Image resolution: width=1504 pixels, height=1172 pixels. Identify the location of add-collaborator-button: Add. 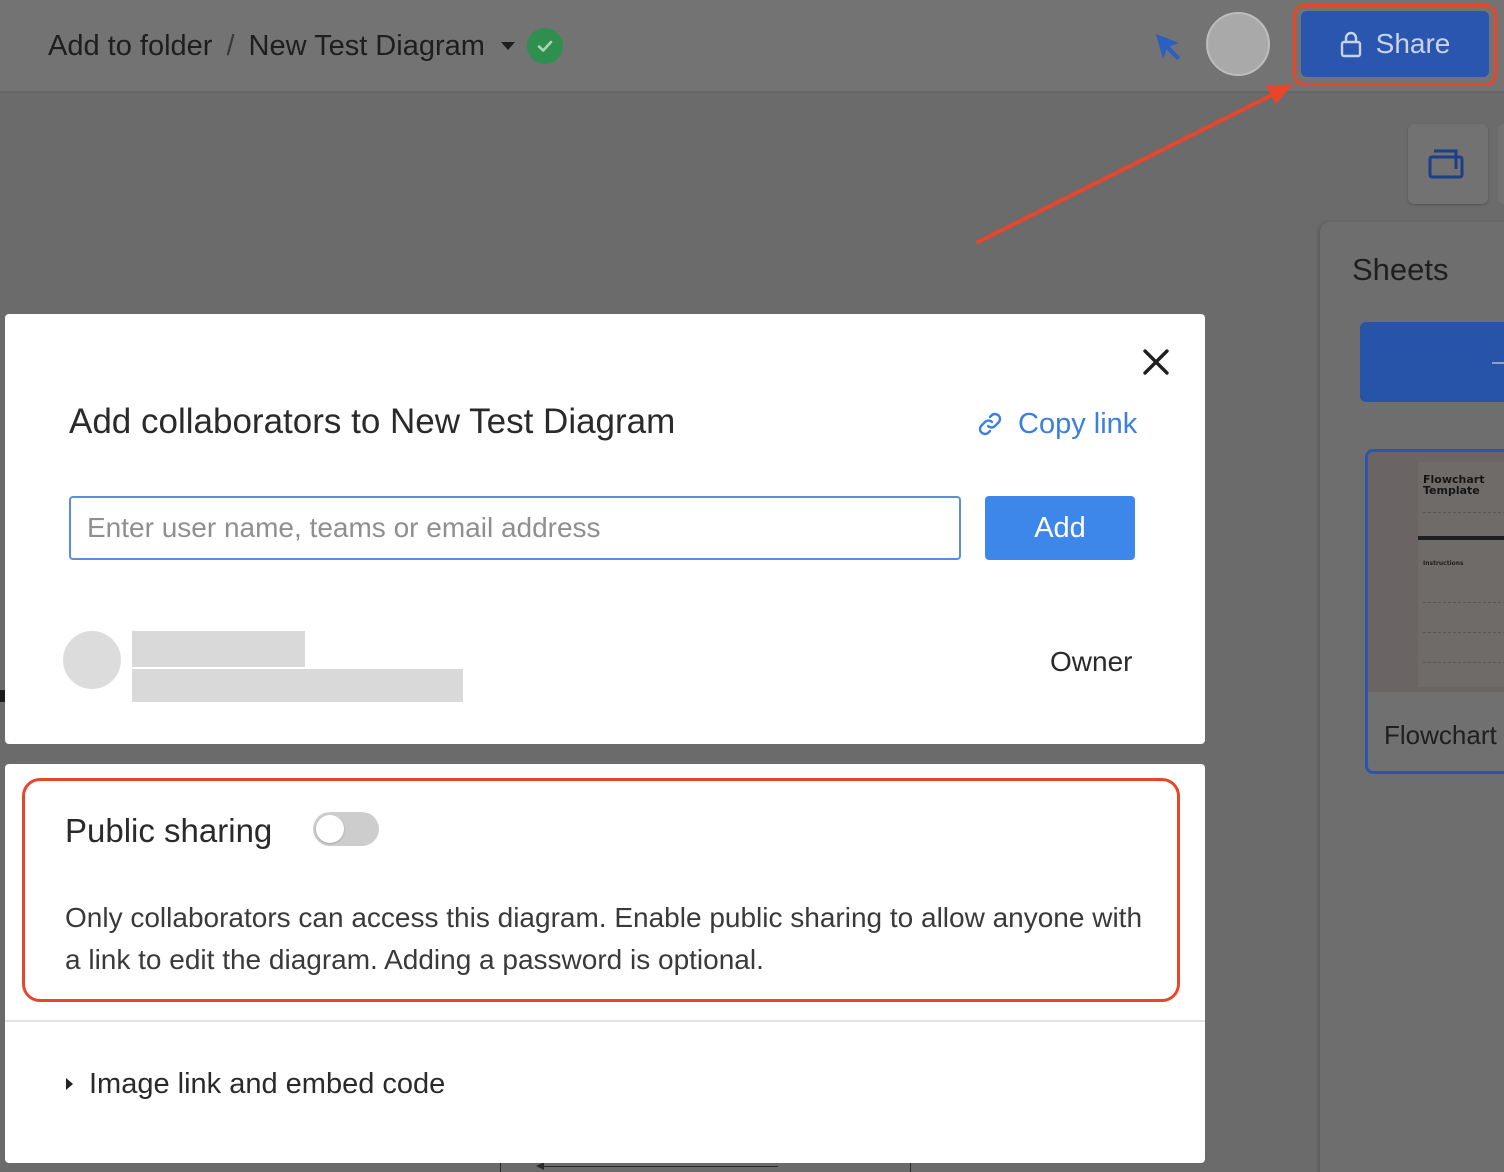
(1060, 528).